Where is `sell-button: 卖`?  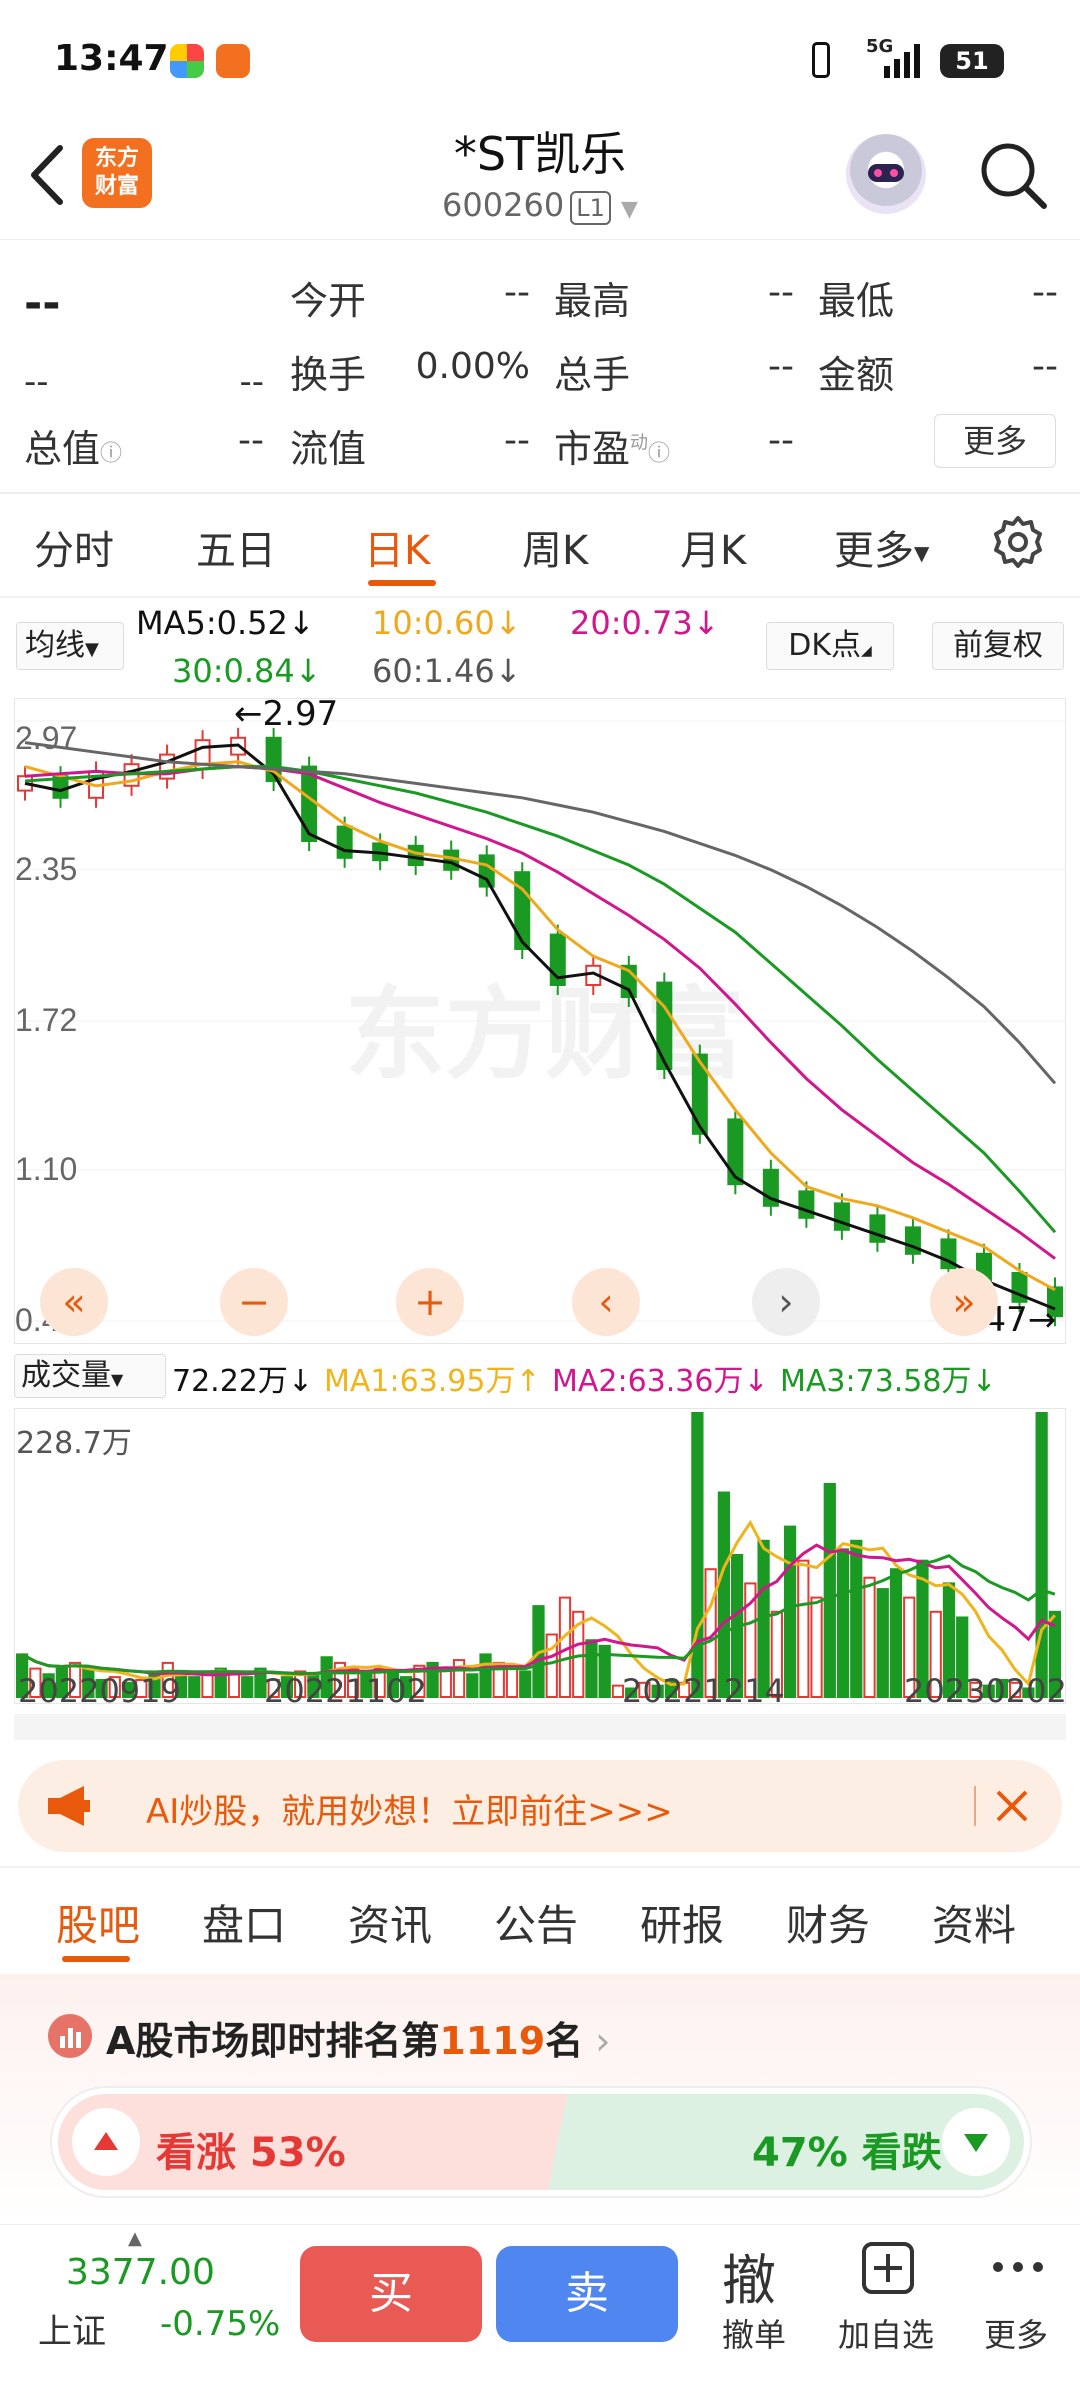 sell-button: 卖 is located at coordinates (587, 2294).